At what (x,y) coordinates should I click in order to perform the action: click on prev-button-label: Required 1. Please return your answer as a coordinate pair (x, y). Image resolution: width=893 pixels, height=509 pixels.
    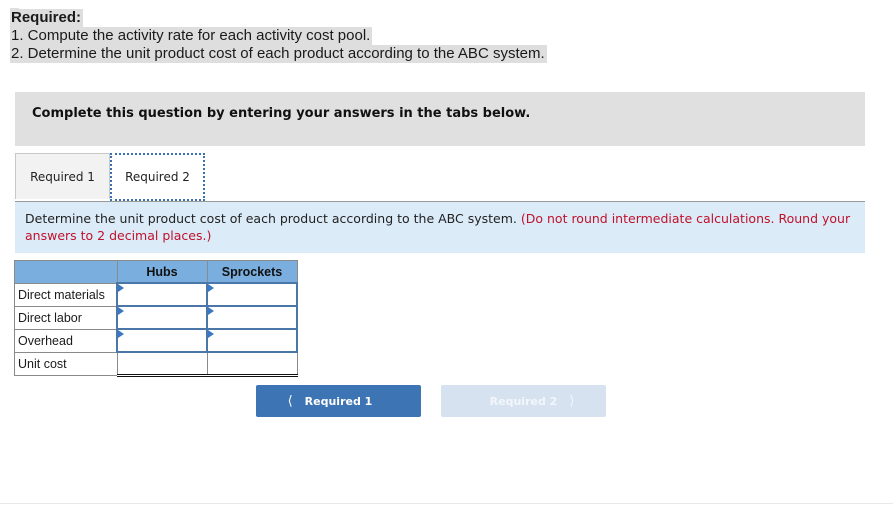
    Looking at the image, I should click on (338, 401).